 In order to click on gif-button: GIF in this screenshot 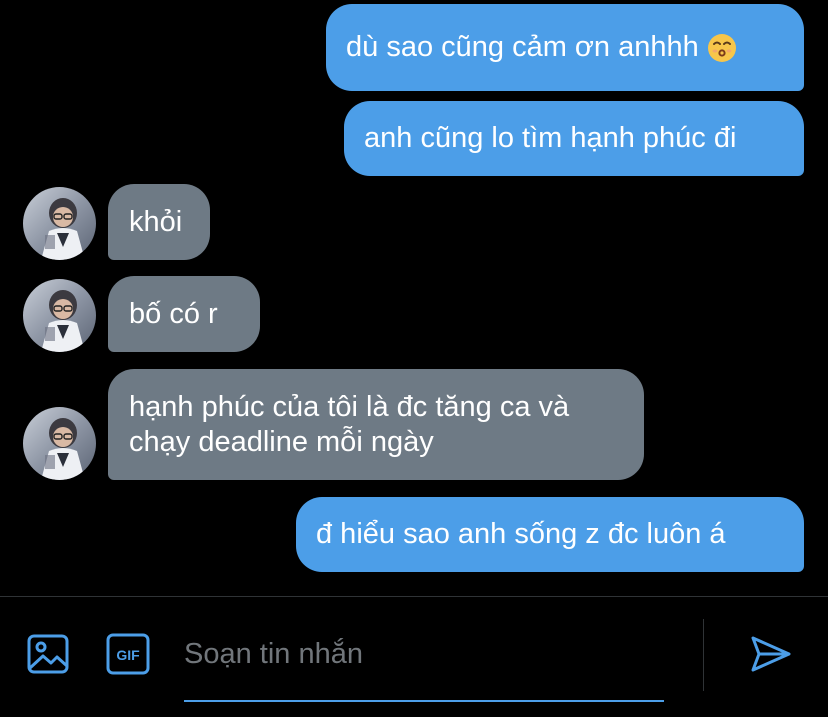, I will do `click(128, 654)`.